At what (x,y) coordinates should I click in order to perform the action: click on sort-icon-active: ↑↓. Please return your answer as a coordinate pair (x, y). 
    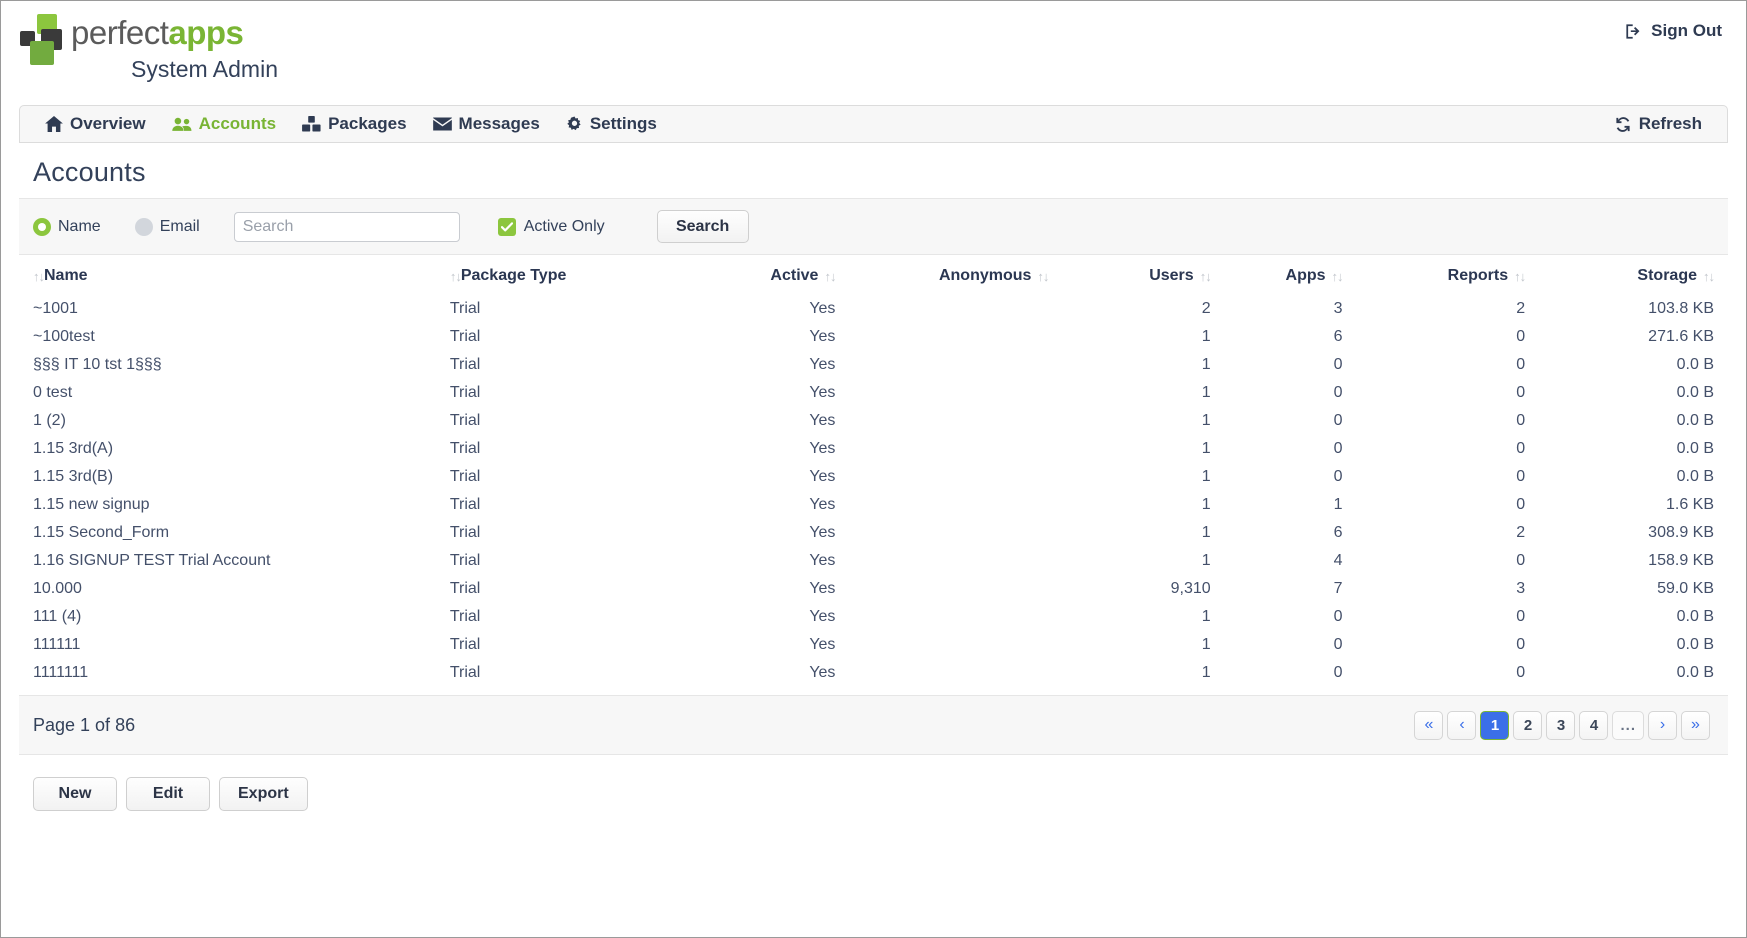
    Looking at the image, I should click on (830, 276).